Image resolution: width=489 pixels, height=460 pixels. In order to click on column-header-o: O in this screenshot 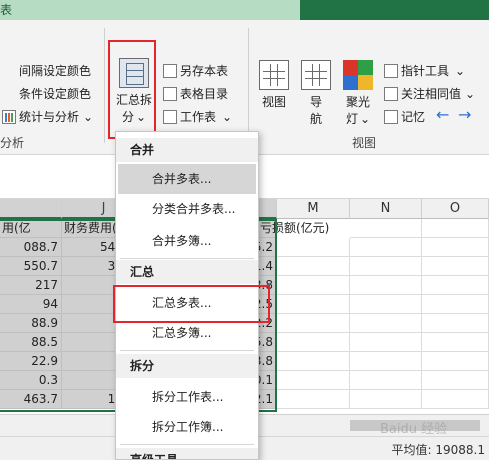, I will do `click(455, 209)`.